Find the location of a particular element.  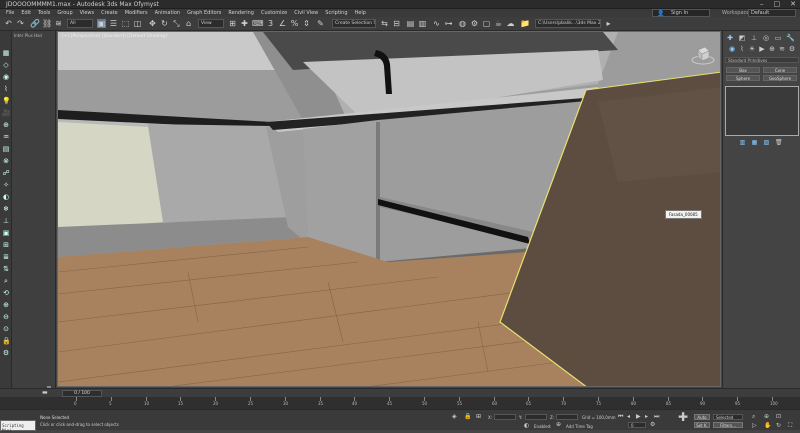

layer-filter-icon: ≣ is located at coordinates (6, 257).